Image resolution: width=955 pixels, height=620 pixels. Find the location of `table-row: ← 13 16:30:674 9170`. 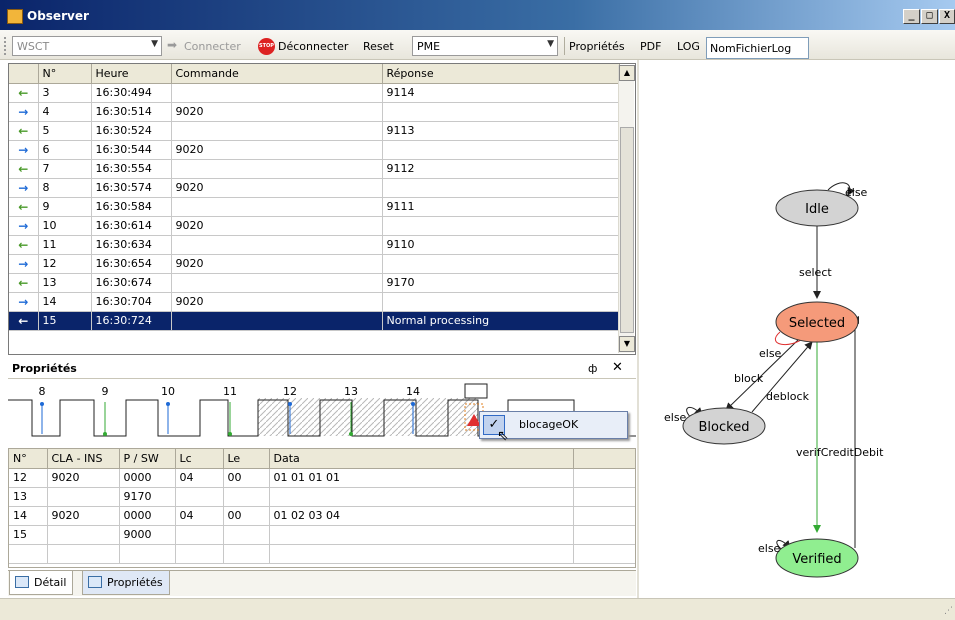

table-row: ← 13 16:30:674 9170 is located at coordinates (314, 283).